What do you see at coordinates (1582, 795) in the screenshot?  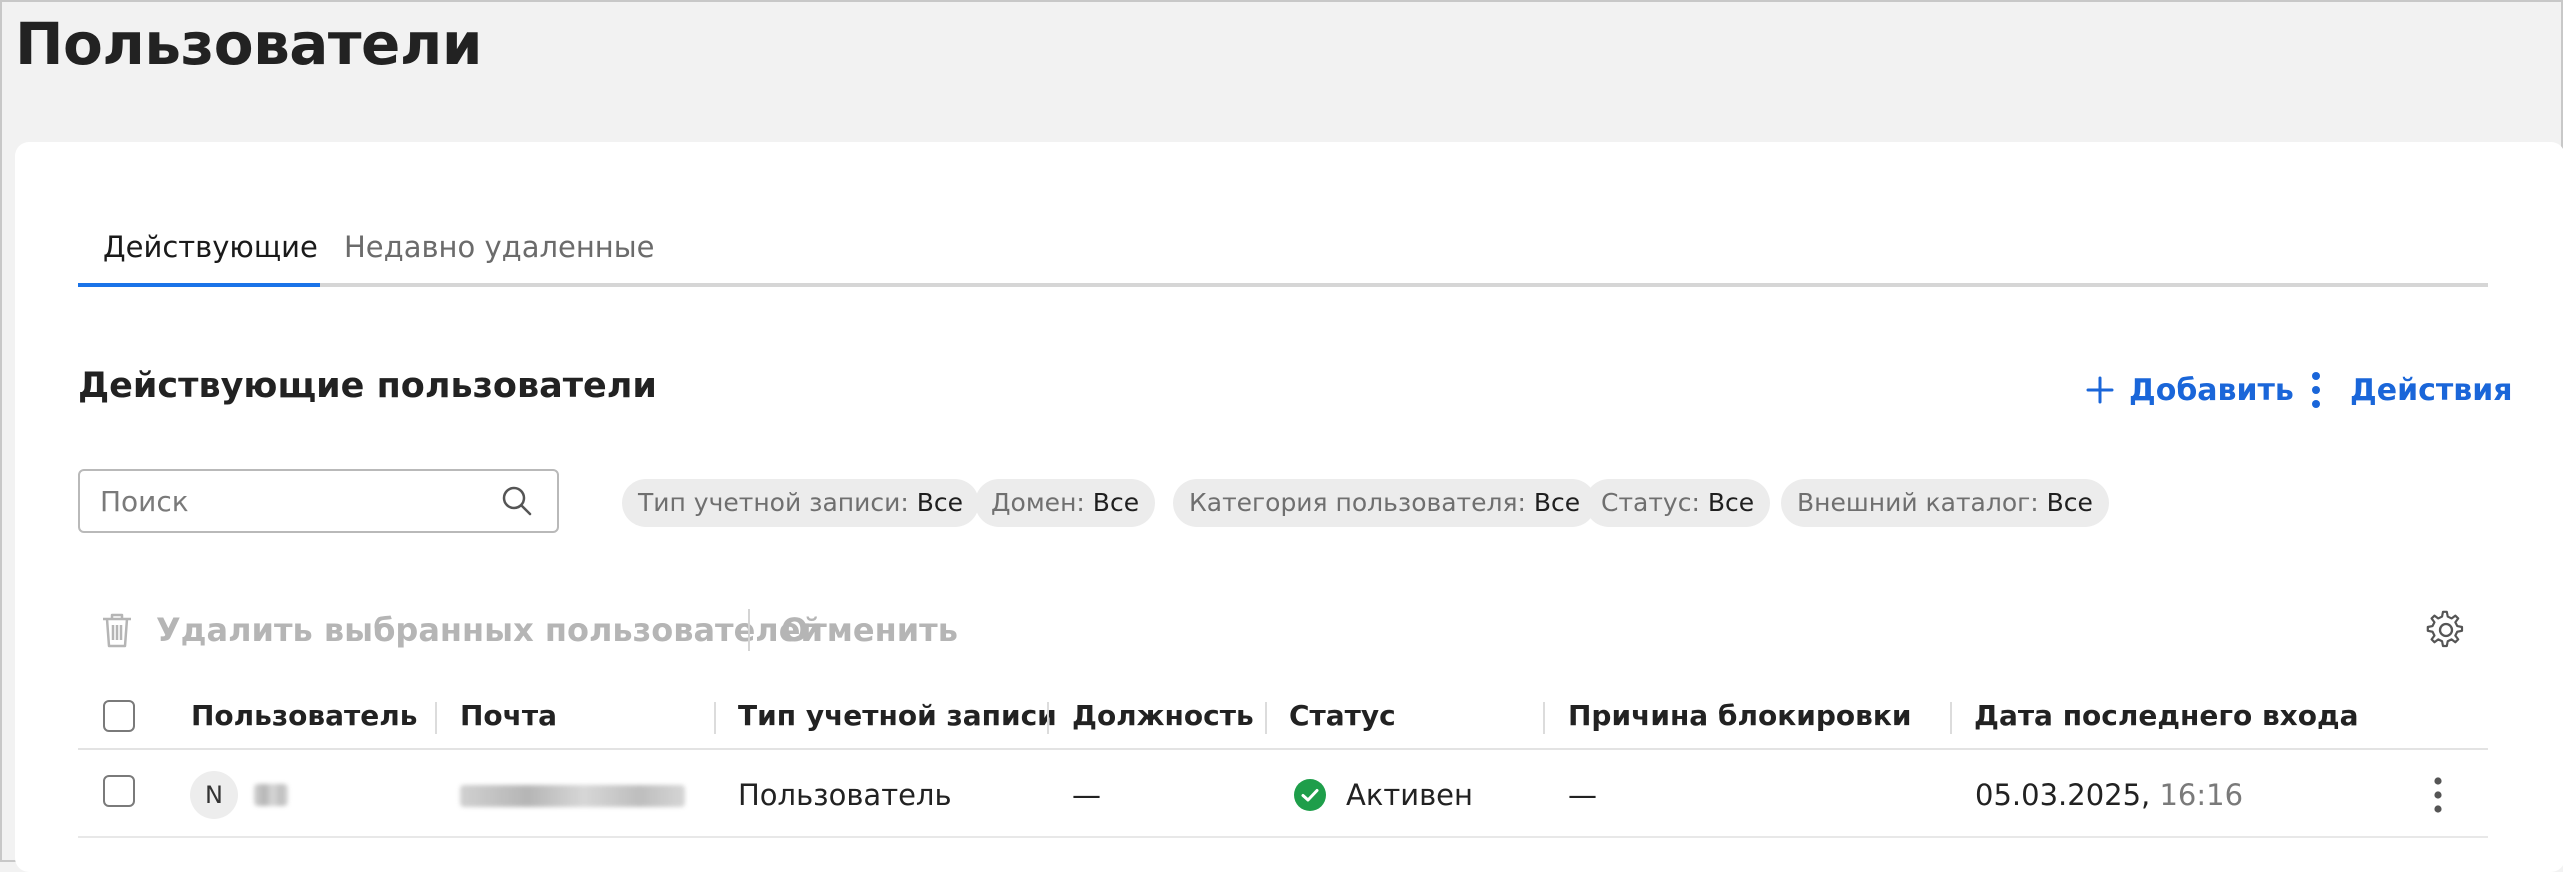 I see `block-reason-cell: —` at bounding box center [1582, 795].